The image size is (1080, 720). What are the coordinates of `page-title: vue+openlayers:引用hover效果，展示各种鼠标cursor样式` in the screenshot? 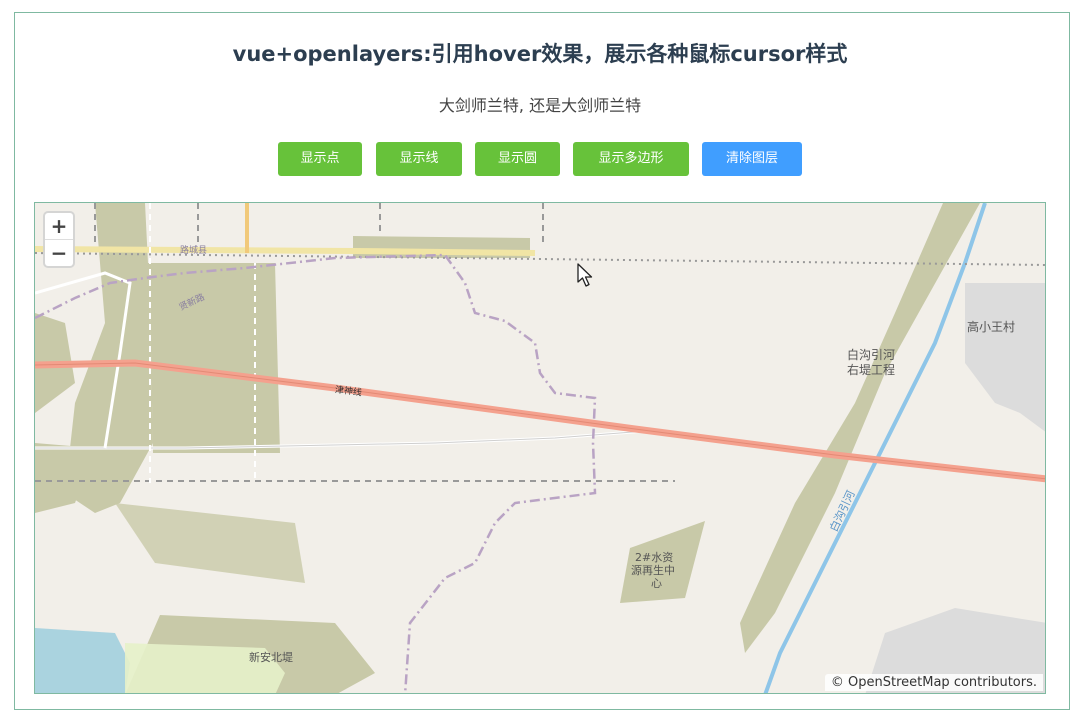 It's located at (540, 54).